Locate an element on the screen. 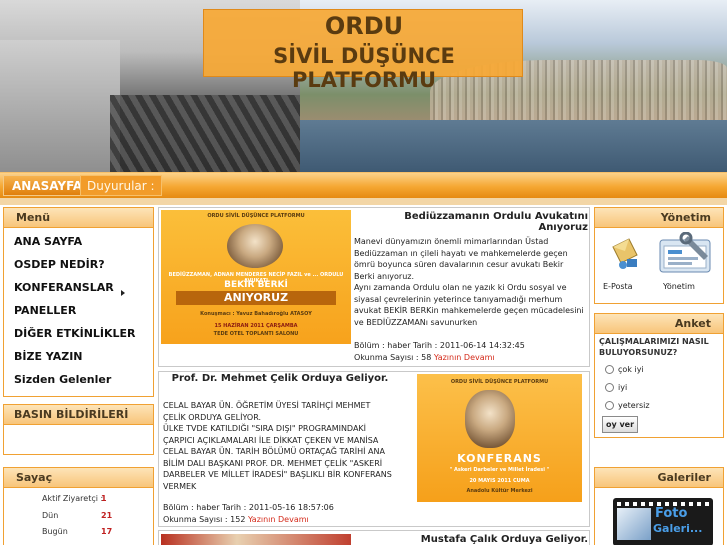  menu-item-other-events: DİĞER ETKİNLİKLER is located at coordinates (75, 334).